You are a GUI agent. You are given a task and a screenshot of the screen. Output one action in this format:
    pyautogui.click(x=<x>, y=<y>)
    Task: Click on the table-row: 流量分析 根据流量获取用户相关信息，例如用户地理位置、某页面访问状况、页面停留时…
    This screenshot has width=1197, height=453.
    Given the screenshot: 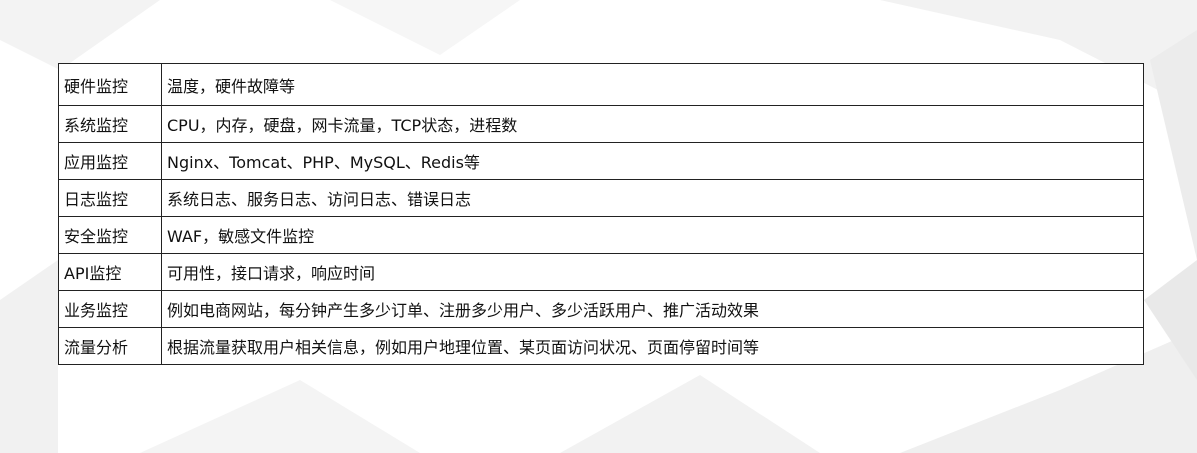 What is the action you would take?
    pyautogui.click(x=601, y=346)
    